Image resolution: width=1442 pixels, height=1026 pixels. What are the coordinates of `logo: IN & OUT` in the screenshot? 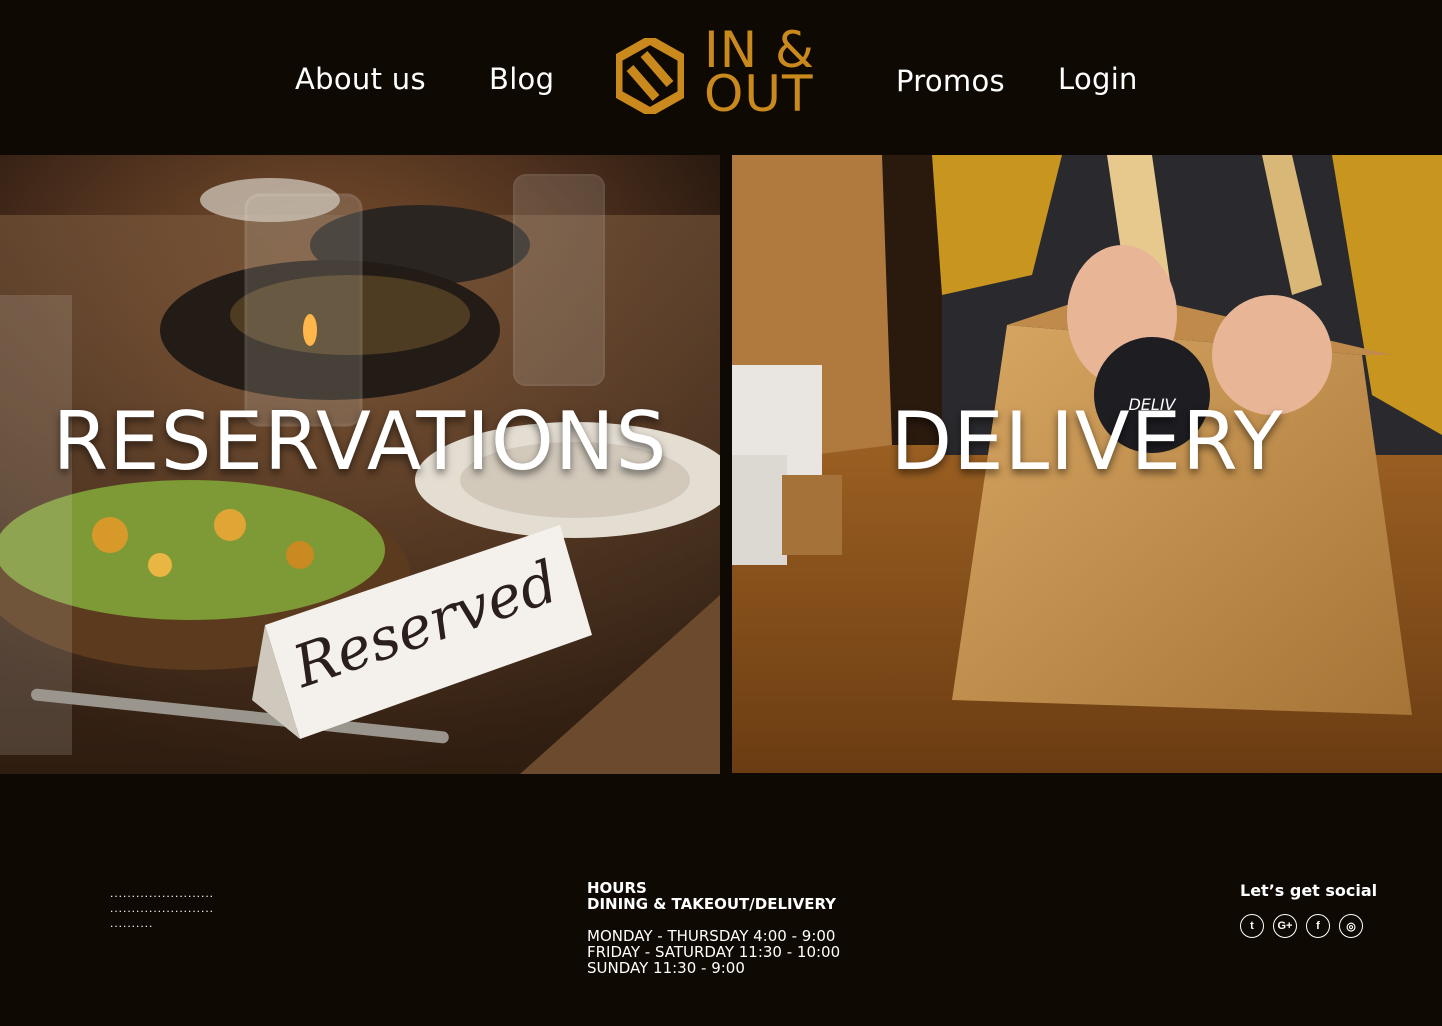 It's located at (716, 75).